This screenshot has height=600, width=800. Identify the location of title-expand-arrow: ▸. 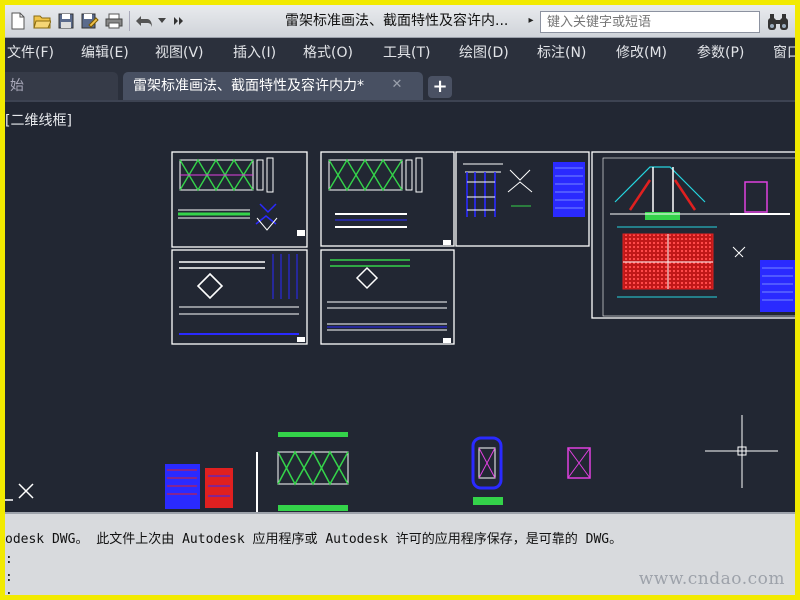
(531, 21).